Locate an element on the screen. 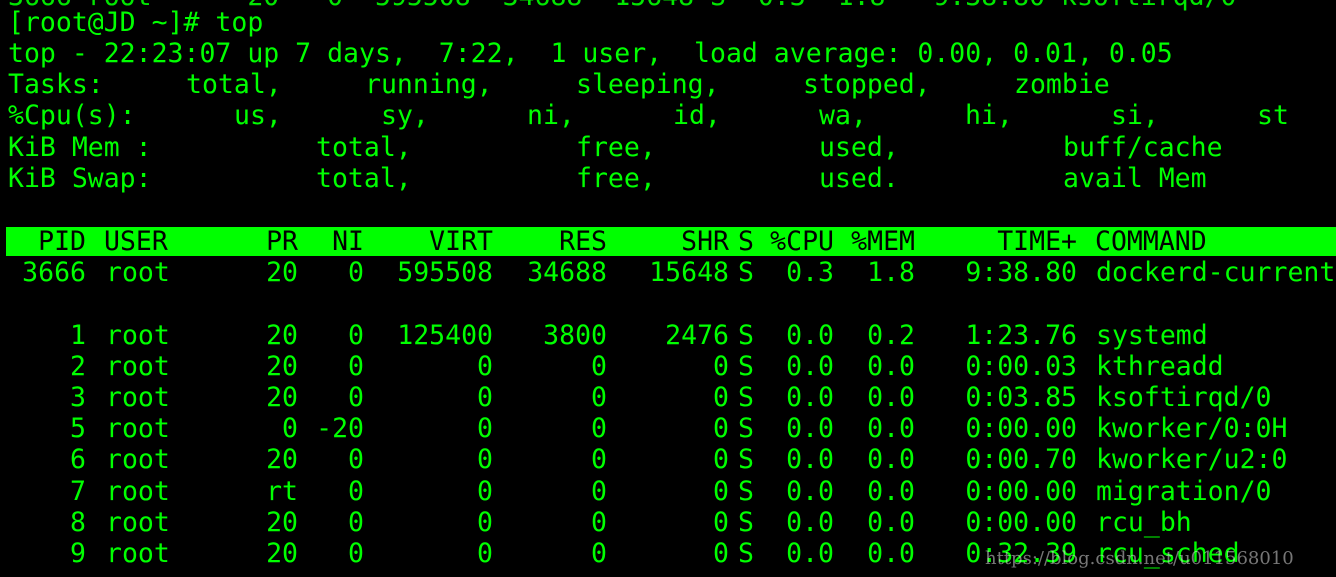 The height and width of the screenshot is (577, 1336). col-user-header: USER is located at coordinates (136, 241).